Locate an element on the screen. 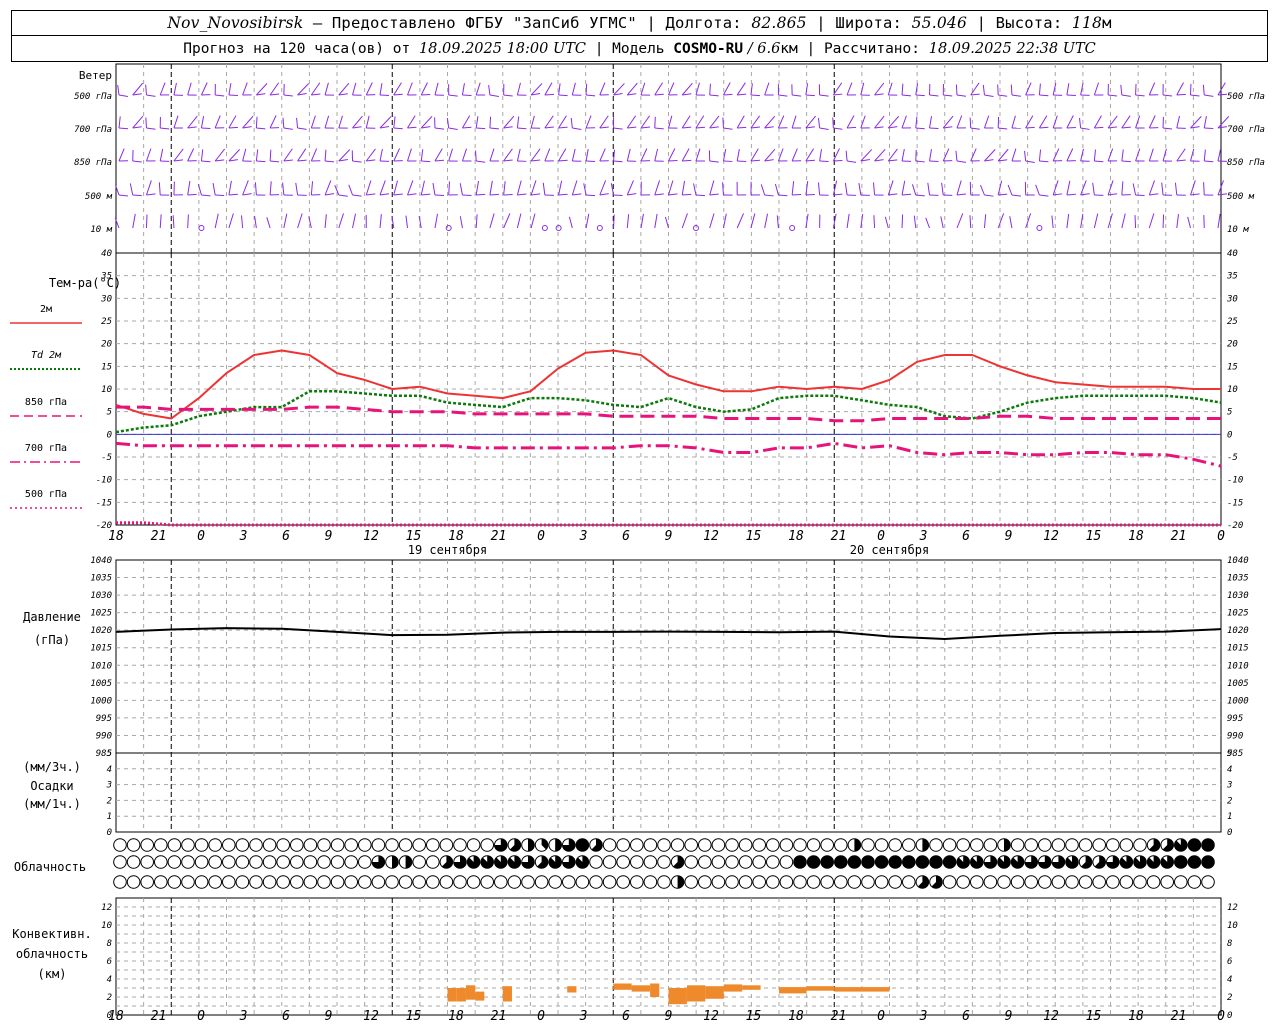 Image resolution: width=1280 pixels, height=1024 pixels. wind-level-right: 850 гПа is located at coordinates (1246, 163).